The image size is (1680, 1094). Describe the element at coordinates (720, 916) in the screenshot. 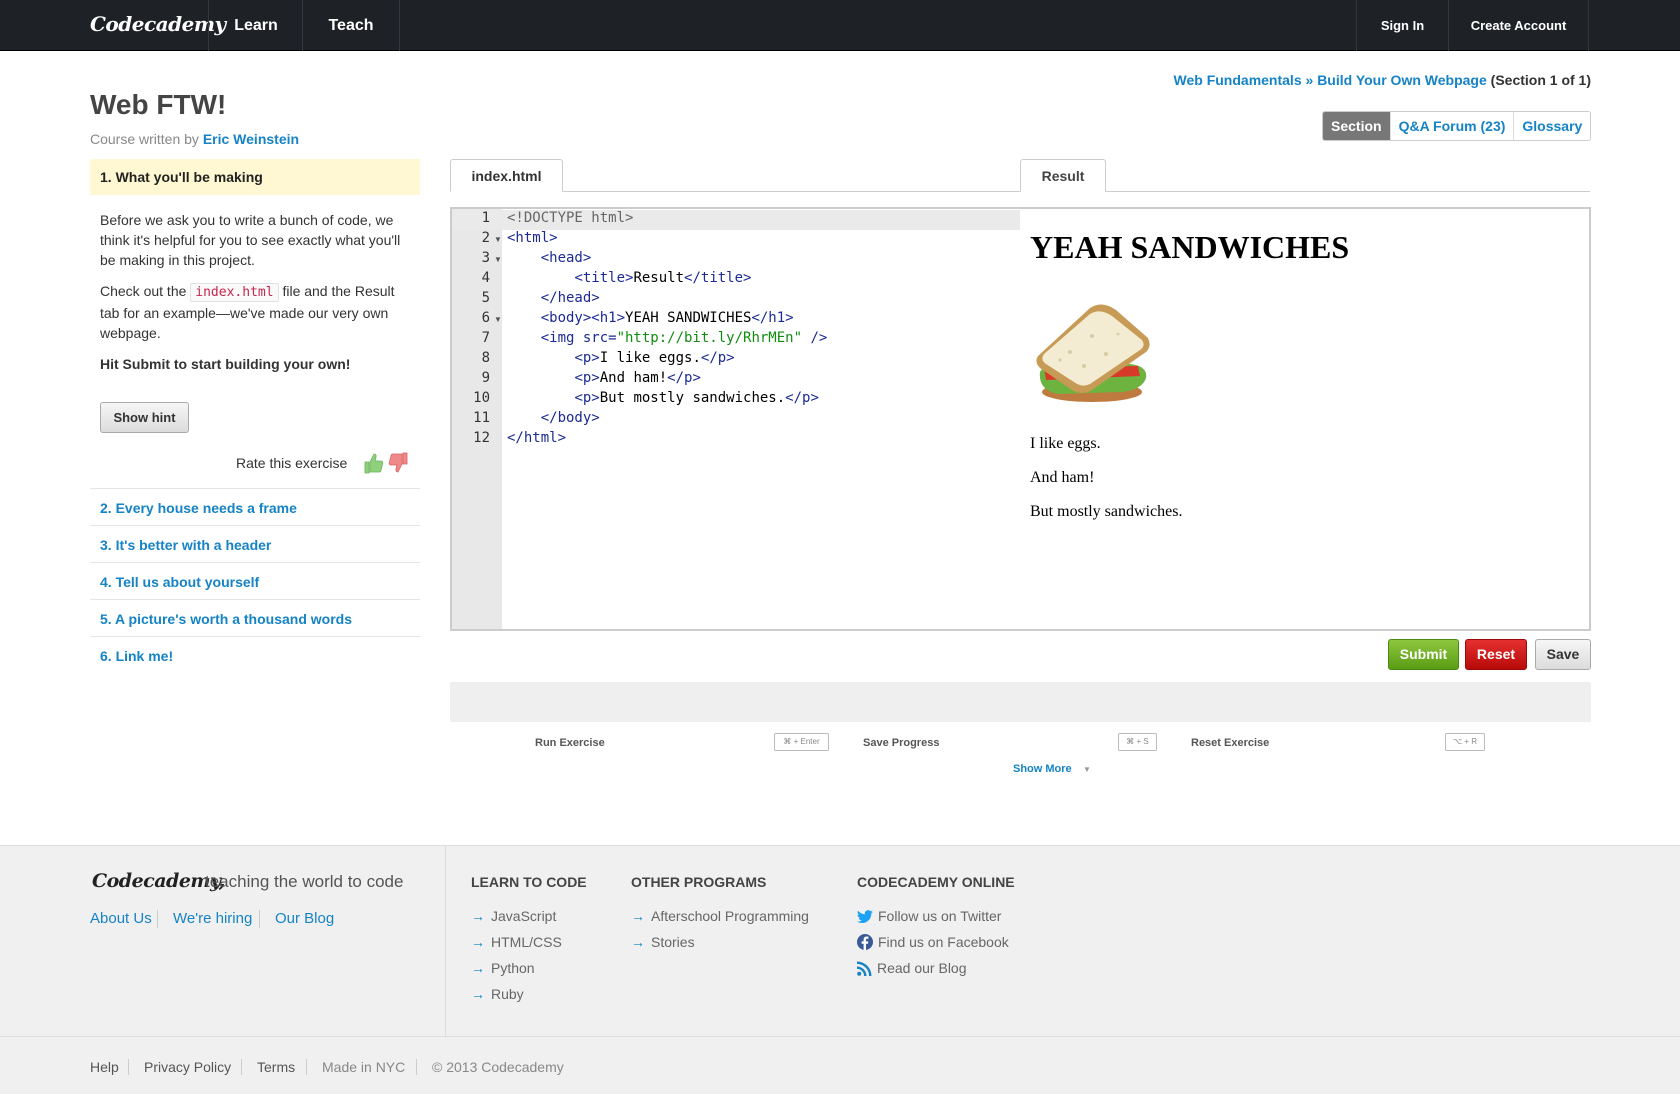

I see `footer-program-afterschool: → Afterschool Programming` at that location.